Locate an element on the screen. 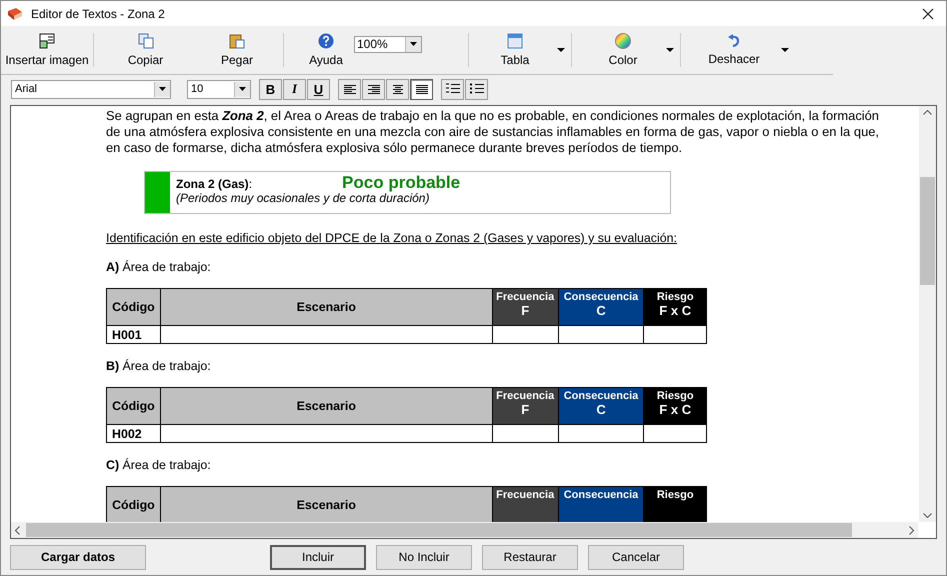 This screenshot has height=576, width=947. toolbar-button: Color is located at coordinates (623, 50).